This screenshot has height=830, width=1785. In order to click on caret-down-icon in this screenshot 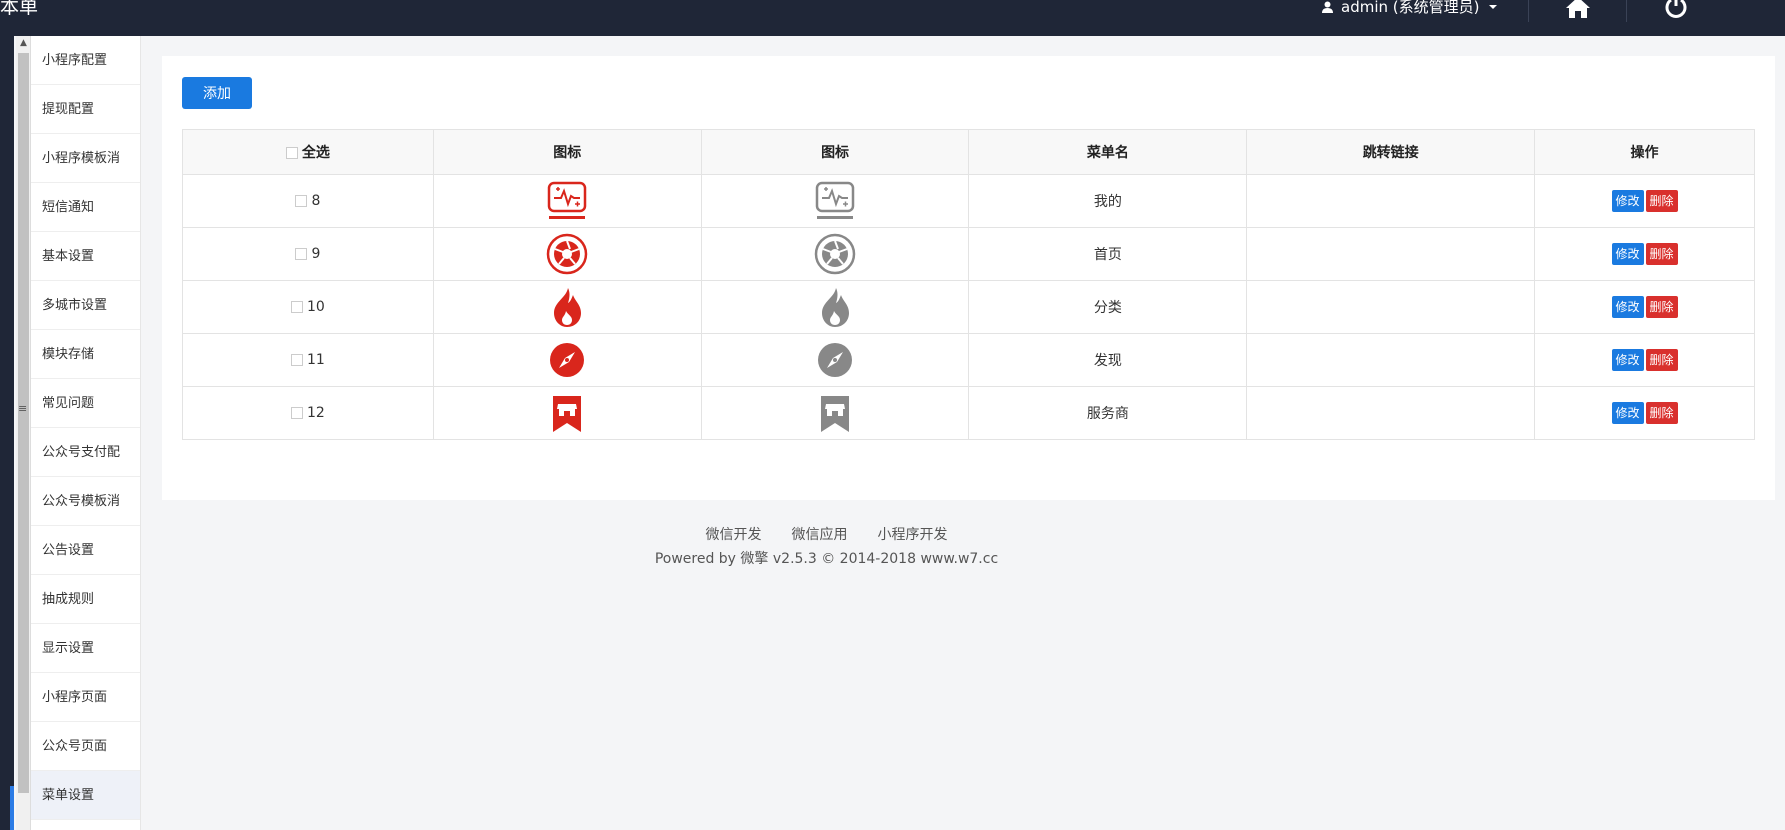, I will do `click(1493, 6)`.